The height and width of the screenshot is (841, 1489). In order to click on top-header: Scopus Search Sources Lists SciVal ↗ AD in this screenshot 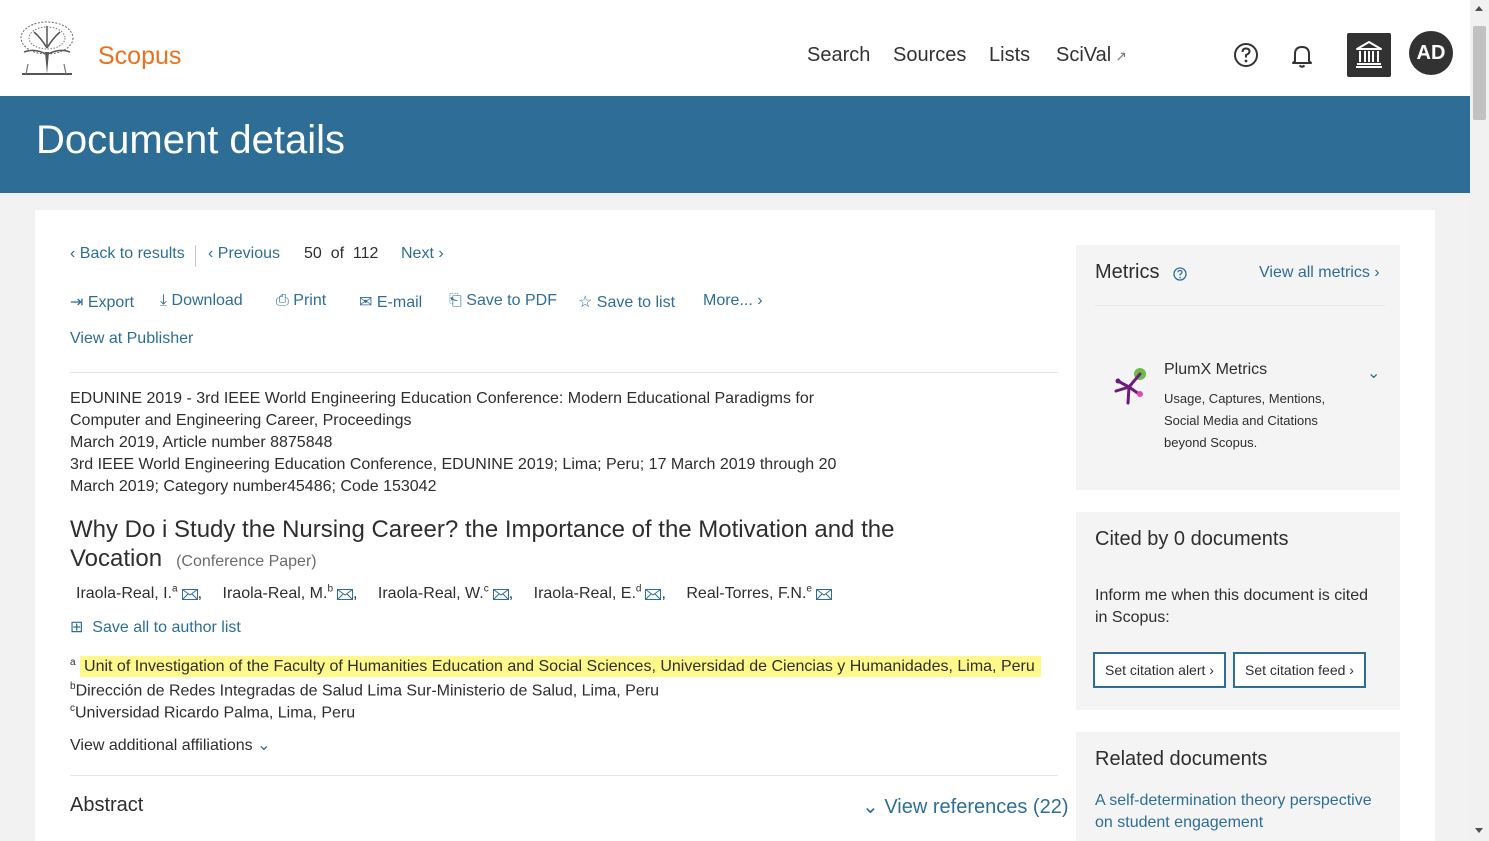, I will do `click(735, 48)`.